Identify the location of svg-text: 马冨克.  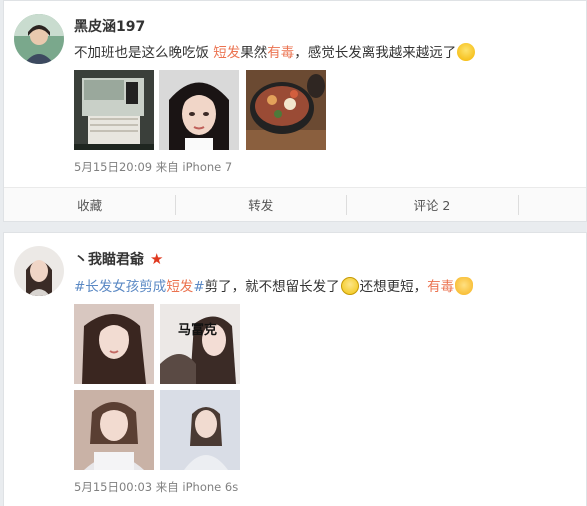
(197, 330).